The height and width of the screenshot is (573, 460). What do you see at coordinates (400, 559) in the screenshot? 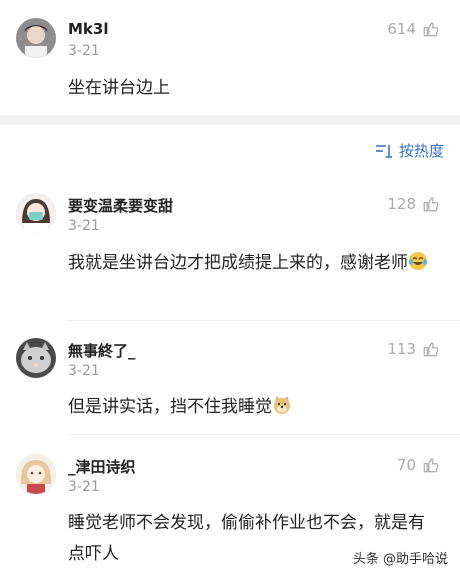
I see `watermark: 头条 @助手哈说` at bounding box center [400, 559].